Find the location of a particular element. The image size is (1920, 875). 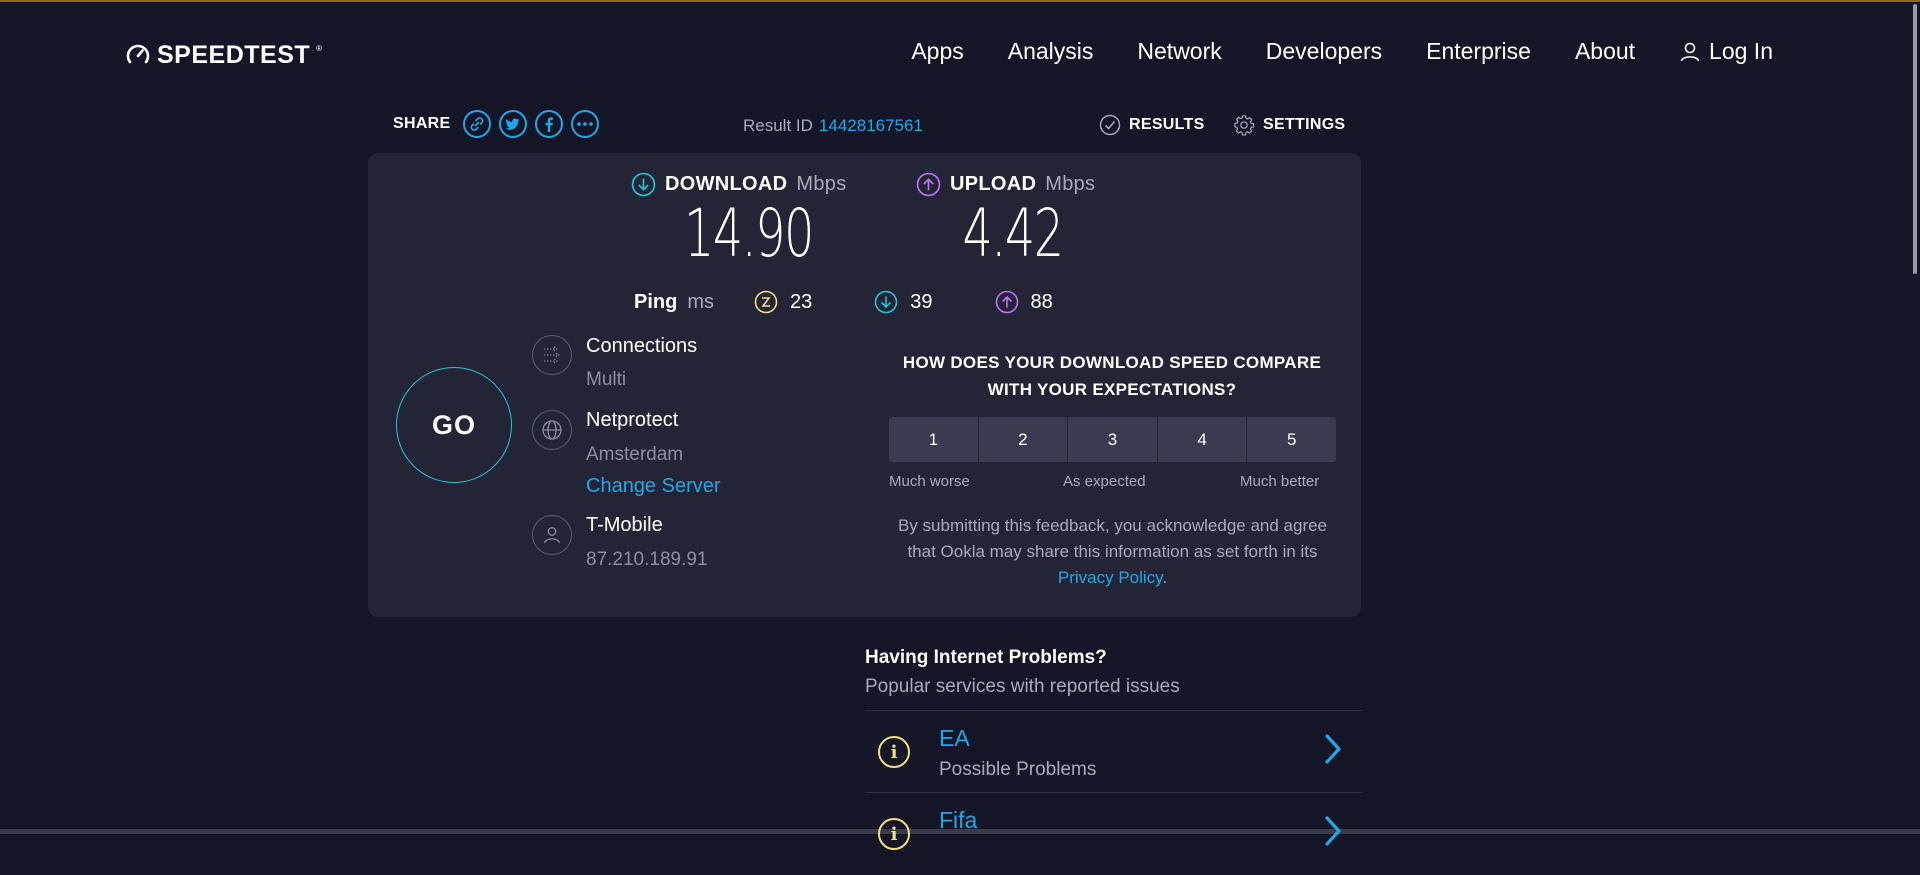

rating-option-3: 3 is located at coordinates (1112, 439).